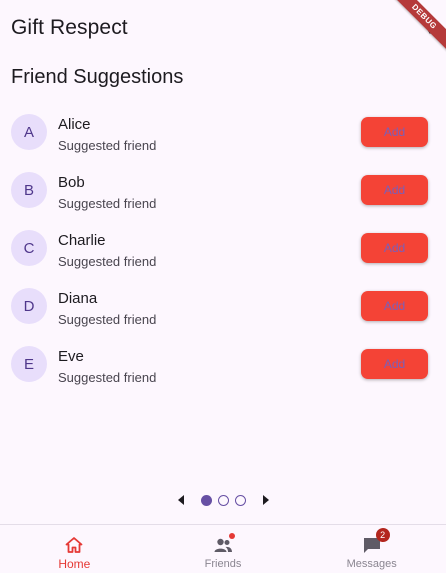 Image resolution: width=446 pixels, height=573 pixels. I want to click on friend-name: Alice, so click(74, 124).